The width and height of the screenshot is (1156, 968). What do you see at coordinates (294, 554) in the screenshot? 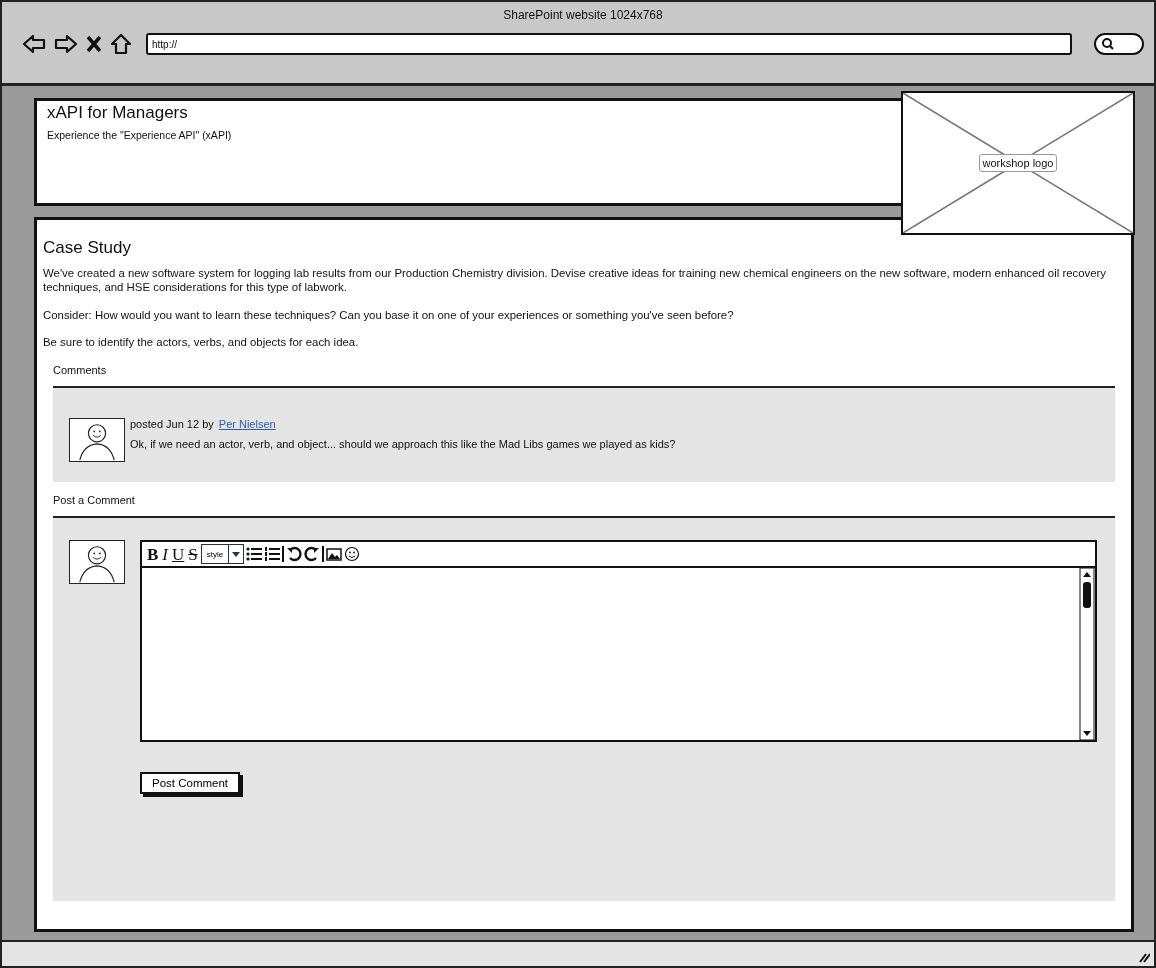
I see `undo-icon` at bounding box center [294, 554].